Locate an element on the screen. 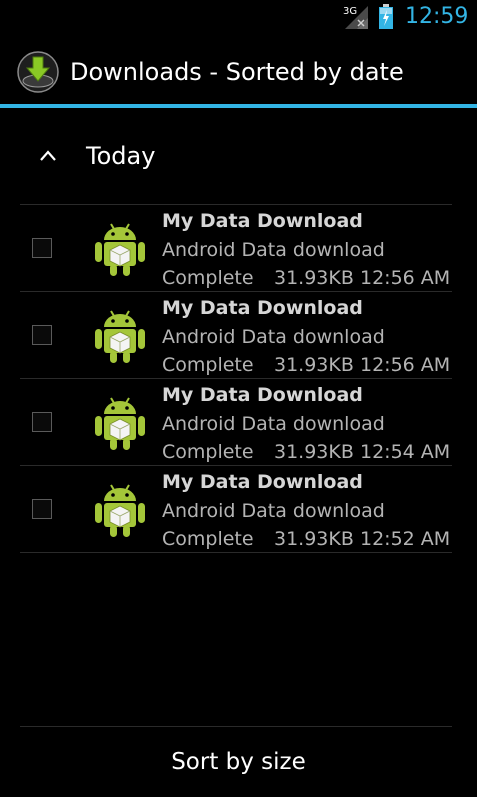 This screenshot has height=797, width=477. chevron-up-icon is located at coordinates (48, 155).